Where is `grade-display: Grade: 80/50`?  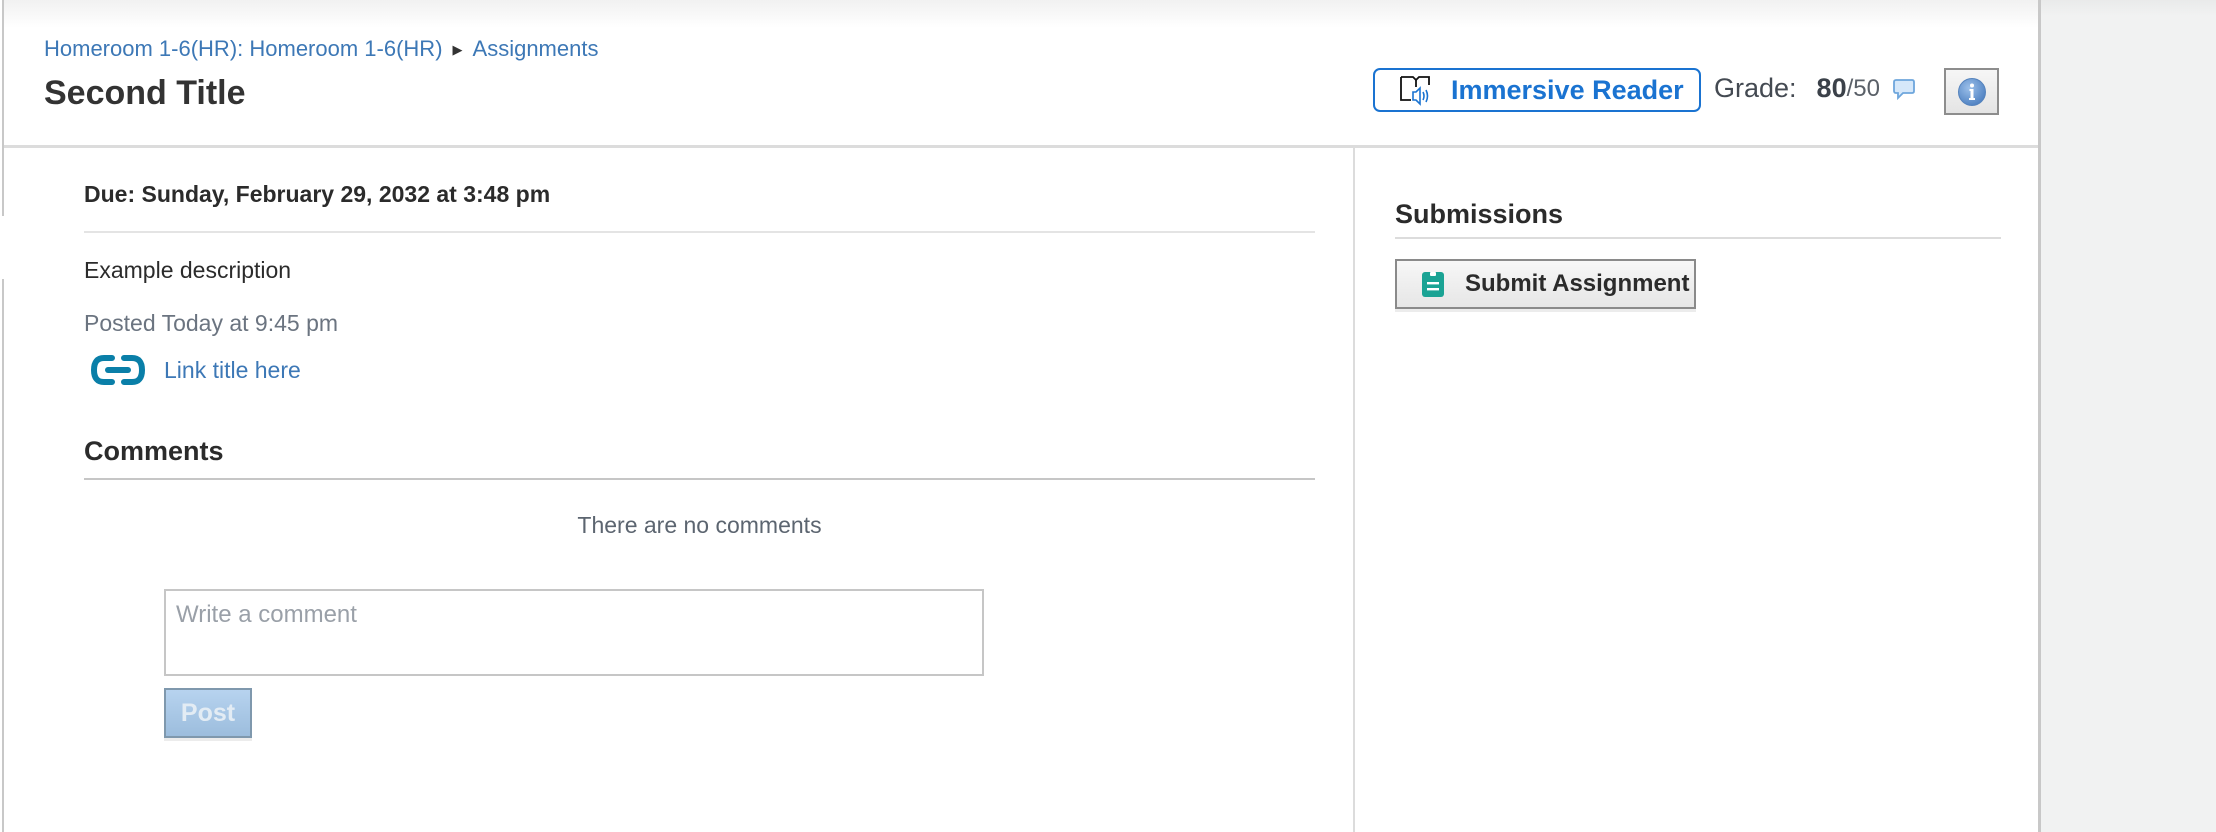
grade-display: Grade: 80/50 is located at coordinates (1815, 88).